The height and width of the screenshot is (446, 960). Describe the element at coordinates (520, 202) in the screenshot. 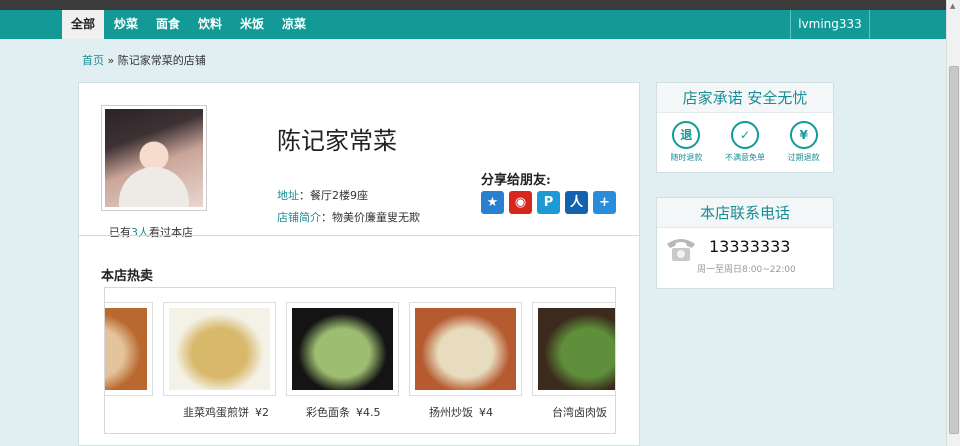

I see `weibo-share-icon: ◉` at that location.